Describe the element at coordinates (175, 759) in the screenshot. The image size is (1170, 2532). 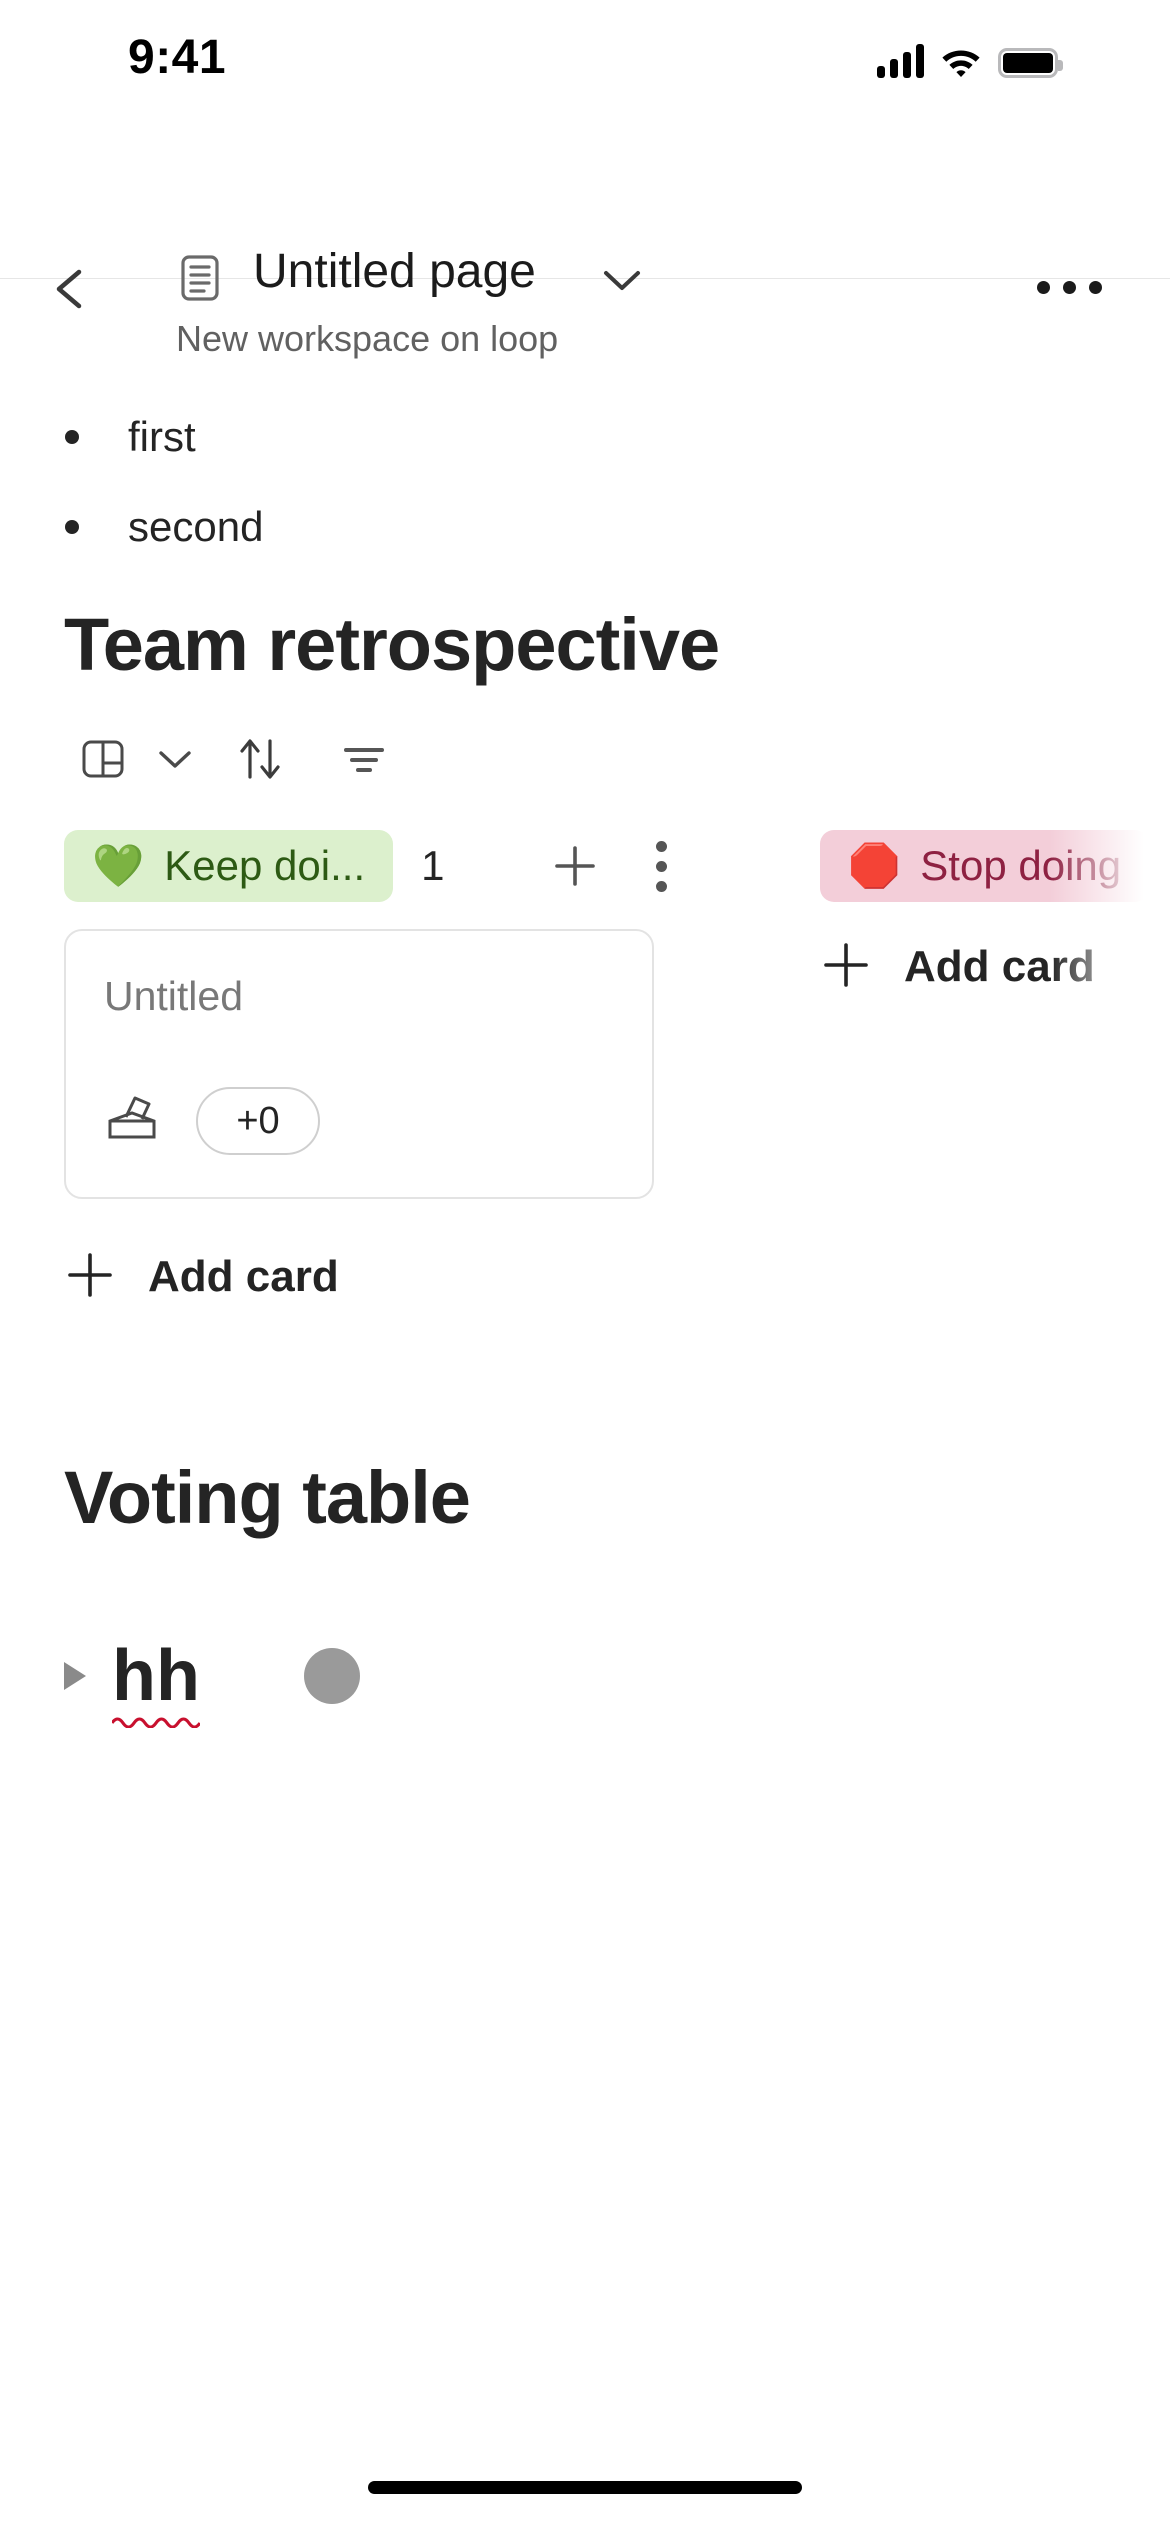
I see `board-view-chevron-down-icon` at that location.